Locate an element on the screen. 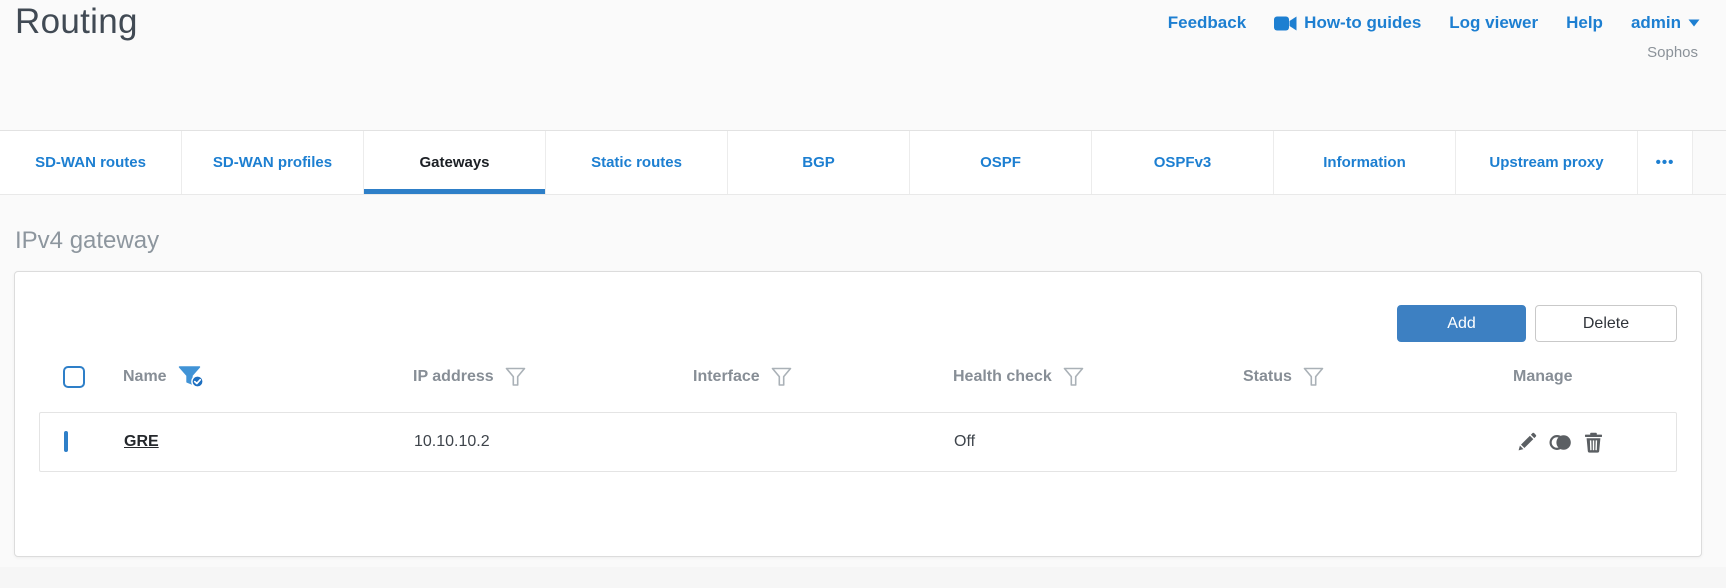  row-manage-cell is located at coordinates (1590, 442).